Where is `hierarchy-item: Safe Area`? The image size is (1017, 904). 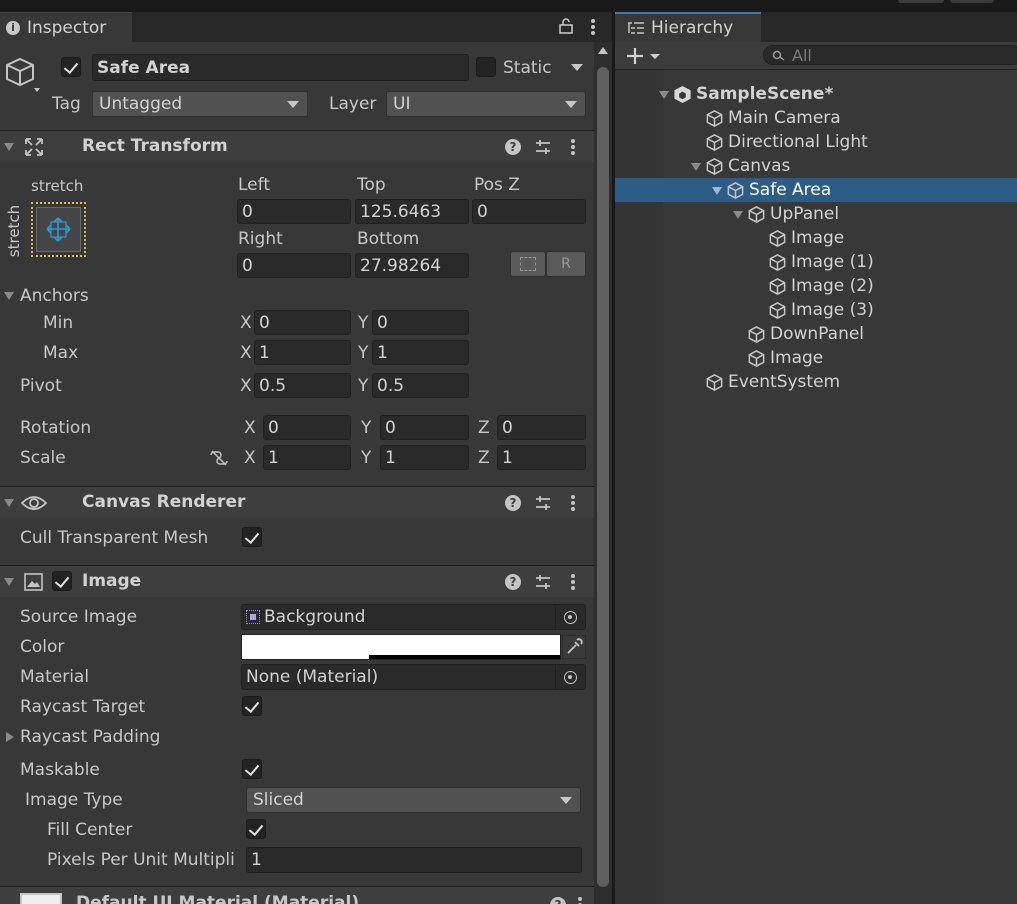 hierarchy-item: Safe Area is located at coordinates (816, 190).